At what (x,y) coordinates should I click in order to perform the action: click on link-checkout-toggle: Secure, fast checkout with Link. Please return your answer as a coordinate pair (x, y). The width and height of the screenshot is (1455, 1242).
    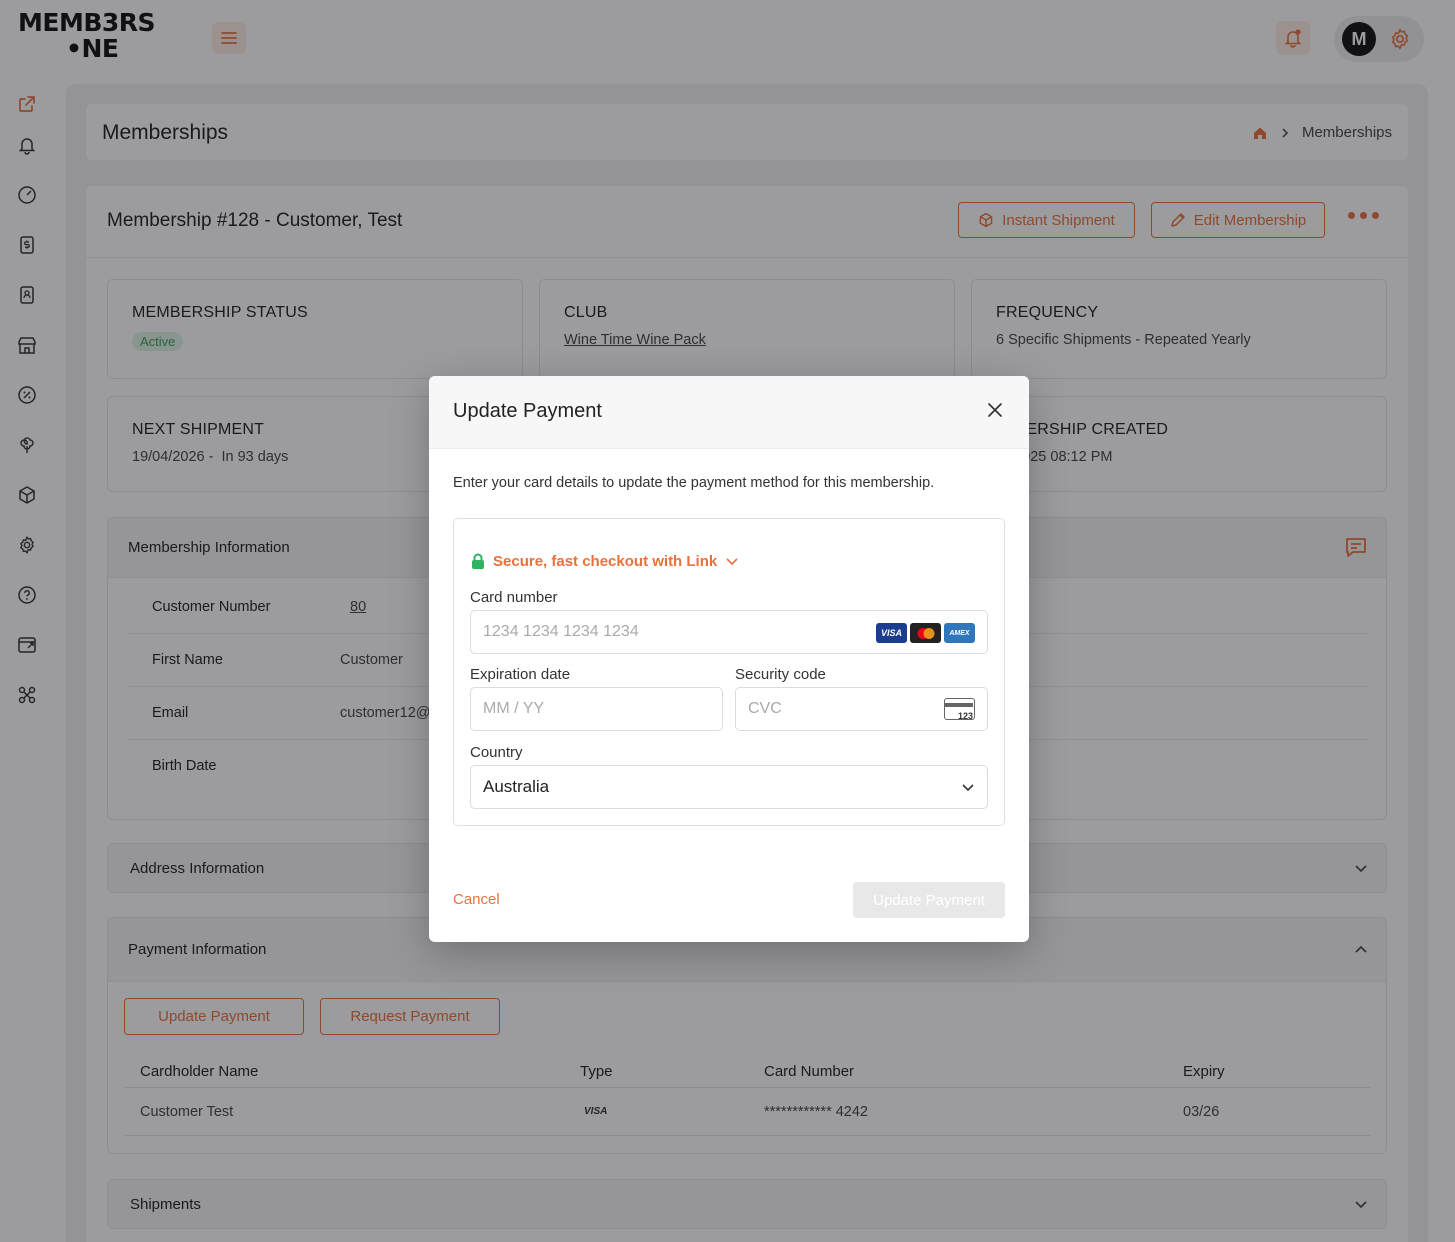
    Looking at the image, I should click on (605, 561).